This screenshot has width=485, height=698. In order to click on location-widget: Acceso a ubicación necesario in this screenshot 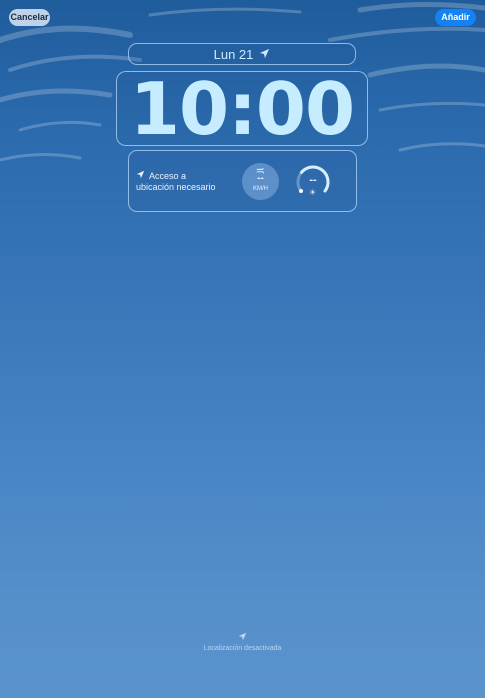, I will do `click(186, 181)`.